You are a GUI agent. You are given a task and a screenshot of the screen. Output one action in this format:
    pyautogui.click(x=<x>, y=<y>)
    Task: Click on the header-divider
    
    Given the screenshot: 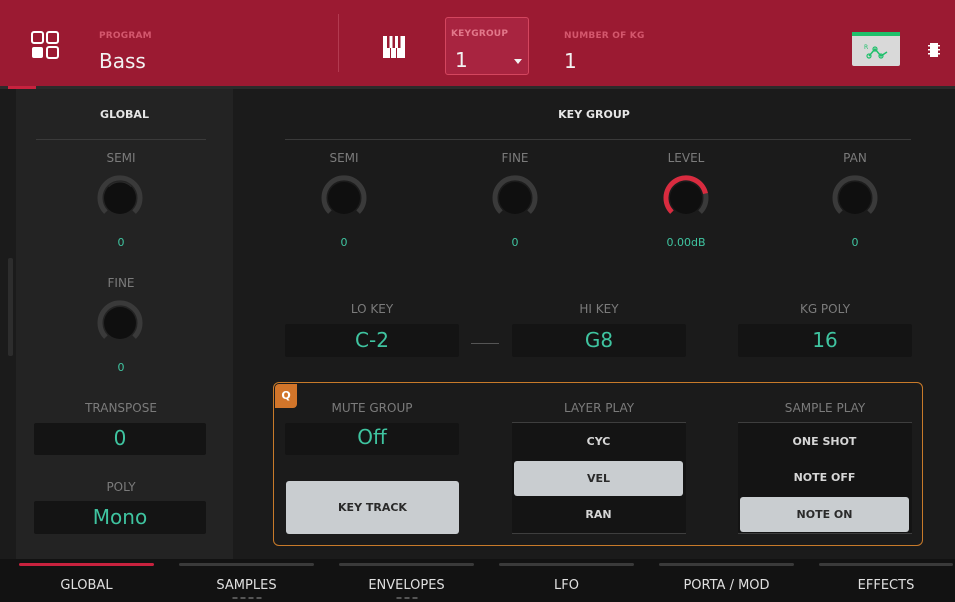 What is the action you would take?
    pyautogui.click(x=338, y=43)
    